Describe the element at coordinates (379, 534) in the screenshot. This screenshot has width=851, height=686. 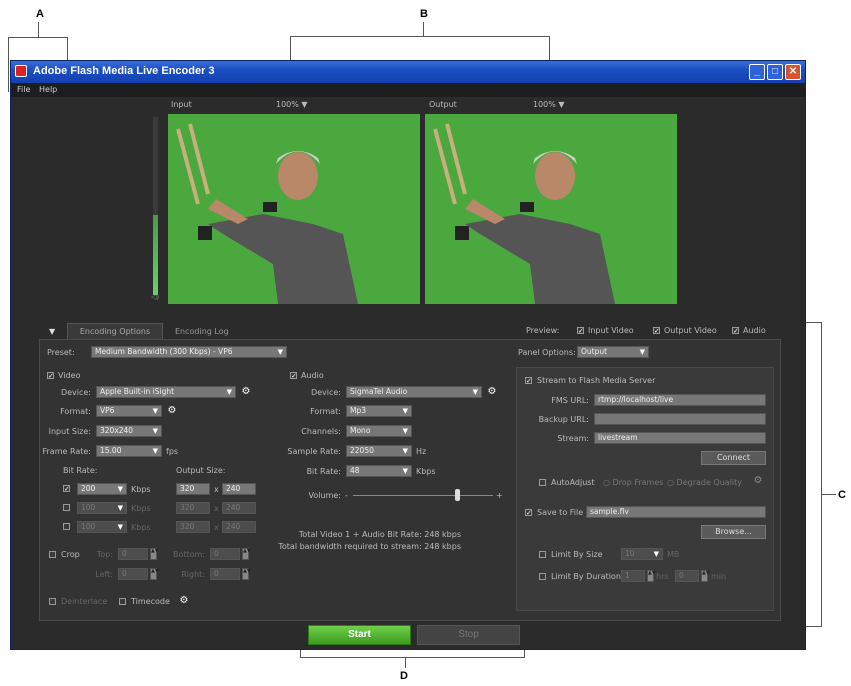
I see `total-bitrate-text: Total Video 1 + Audio Bit Rate: 248 kbps` at that location.